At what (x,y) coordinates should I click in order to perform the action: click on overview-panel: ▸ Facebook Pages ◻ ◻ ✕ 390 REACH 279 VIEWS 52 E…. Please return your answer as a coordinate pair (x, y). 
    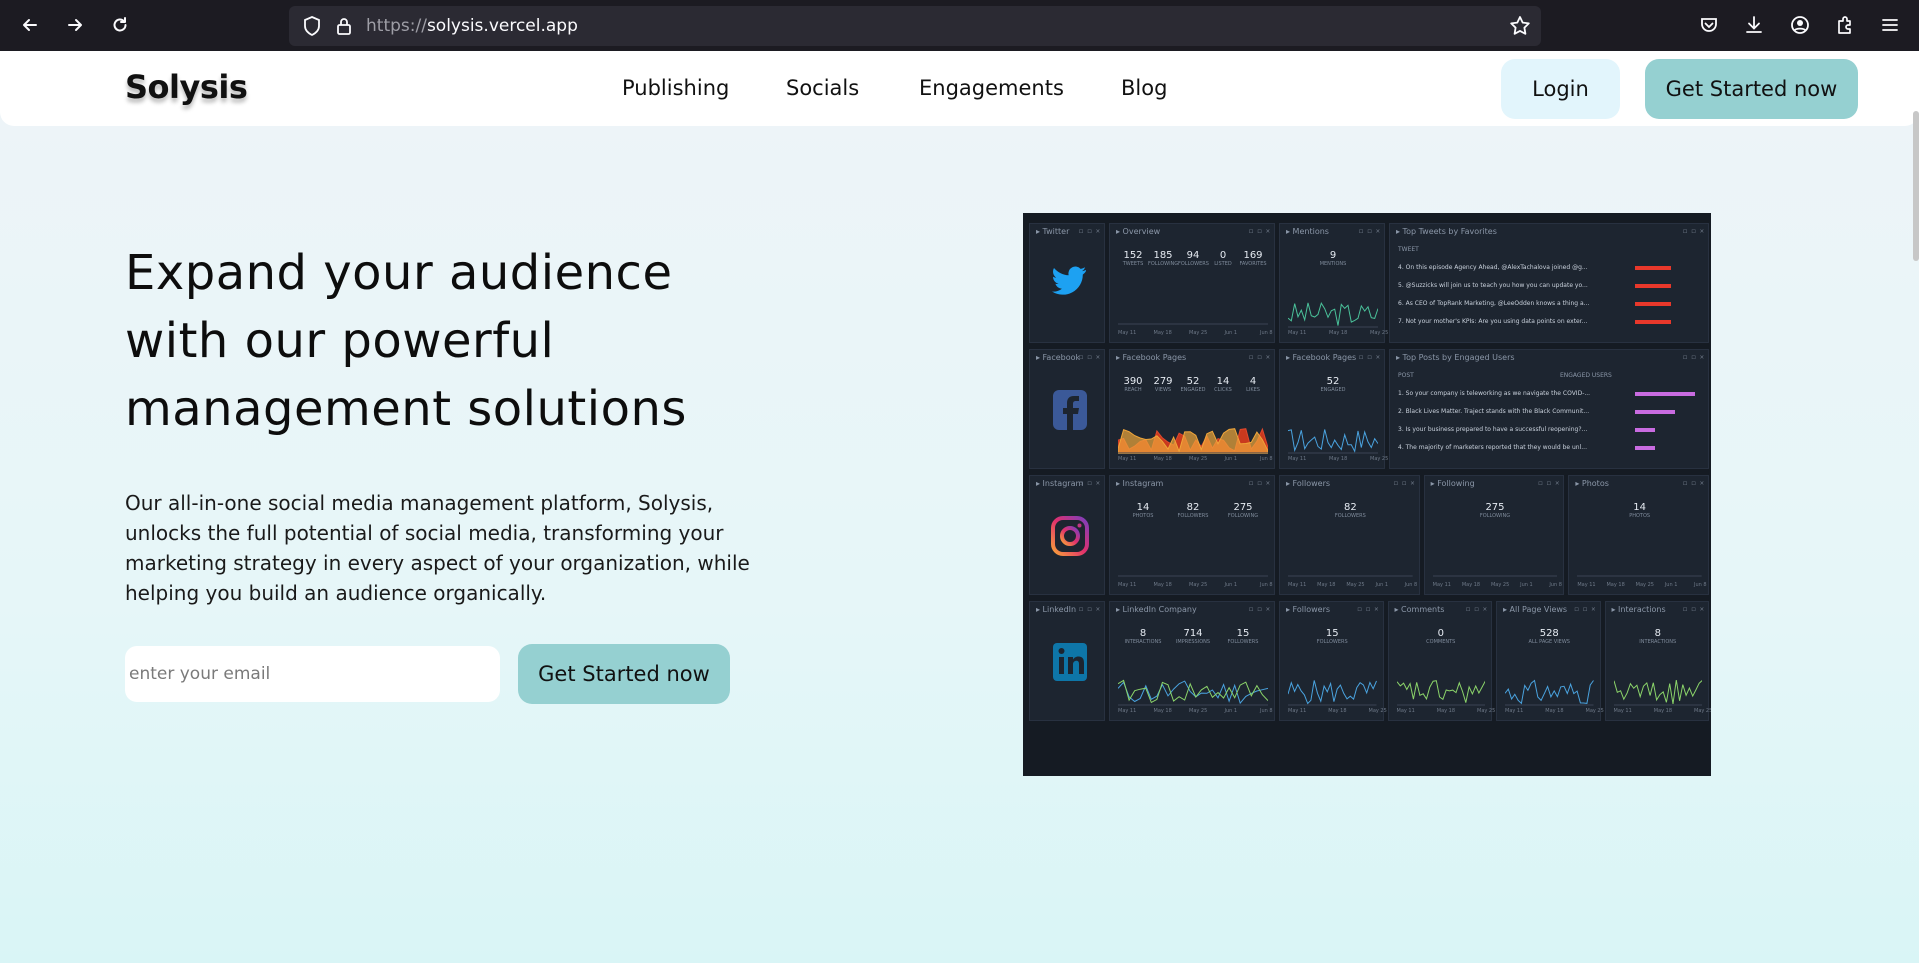
    Looking at the image, I should click on (1192, 409).